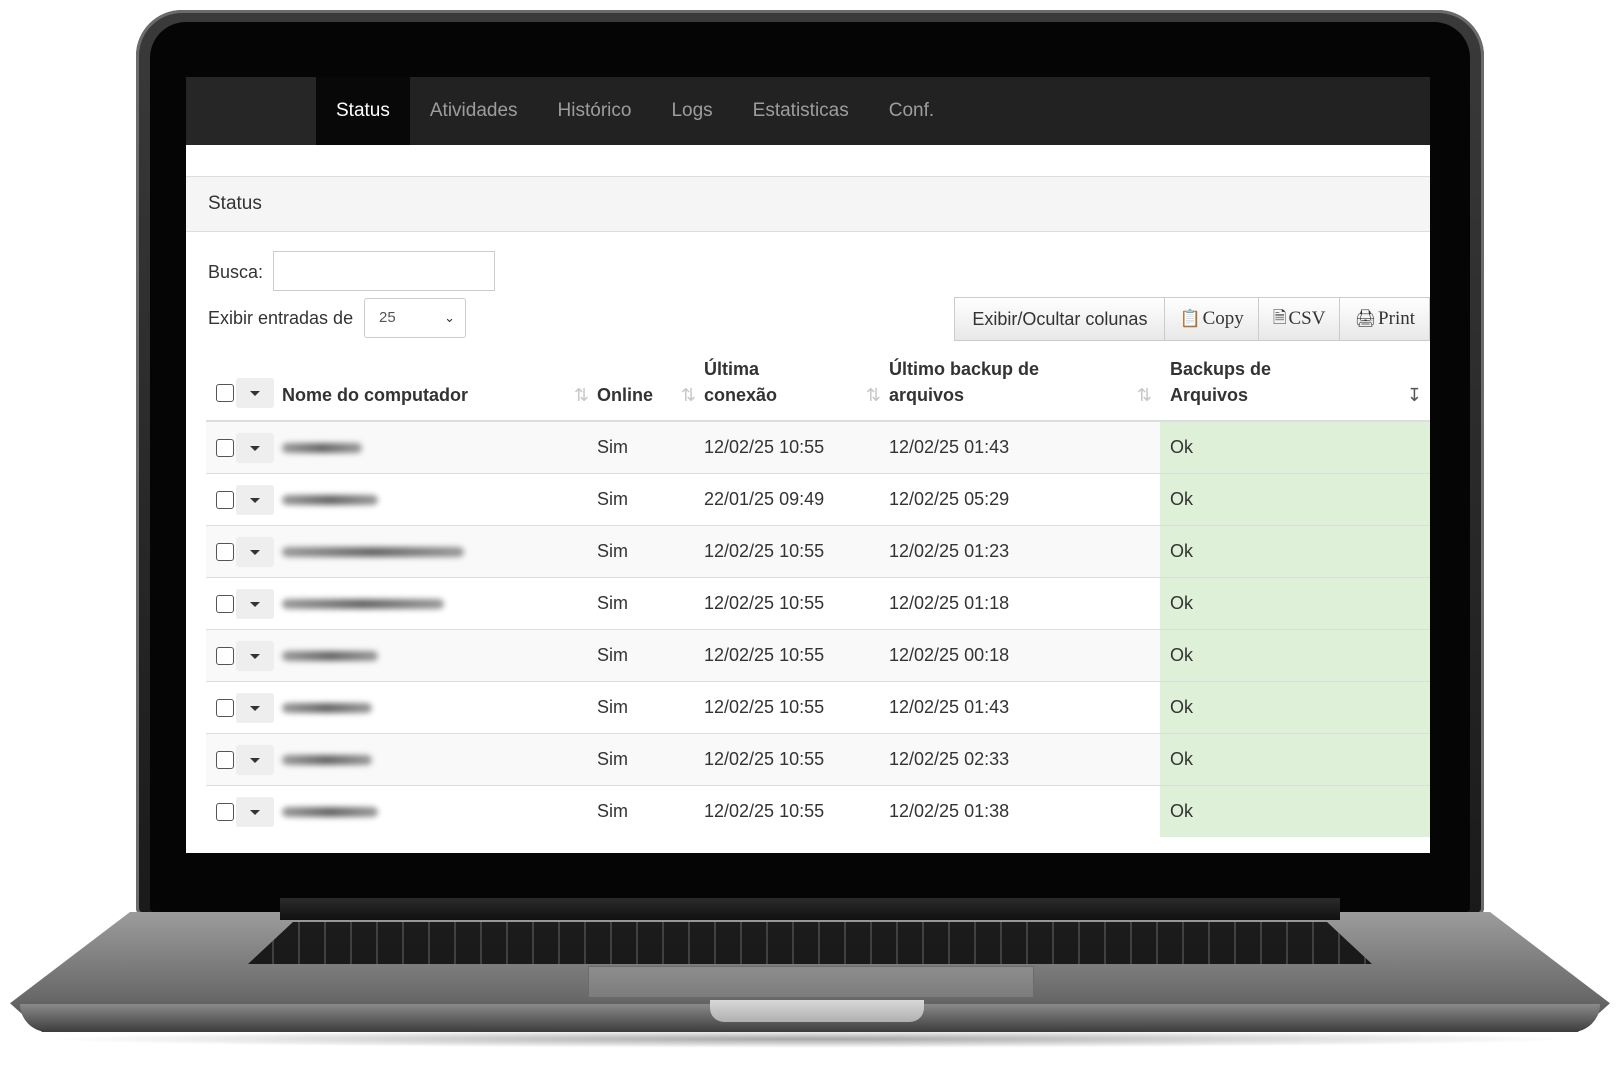  Describe the element at coordinates (818, 811) in the screenshot. I see `table-row: Sim 12/02/25 10:55 12/02/25 01:38 Ok` at that location.